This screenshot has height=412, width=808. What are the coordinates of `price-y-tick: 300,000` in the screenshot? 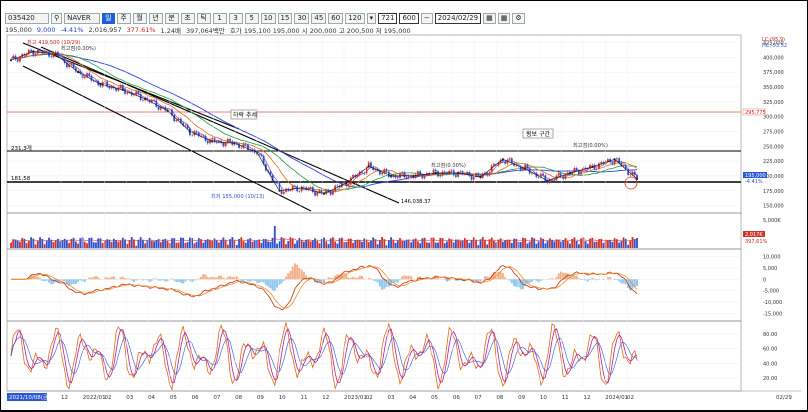 It's located at (773, 118).